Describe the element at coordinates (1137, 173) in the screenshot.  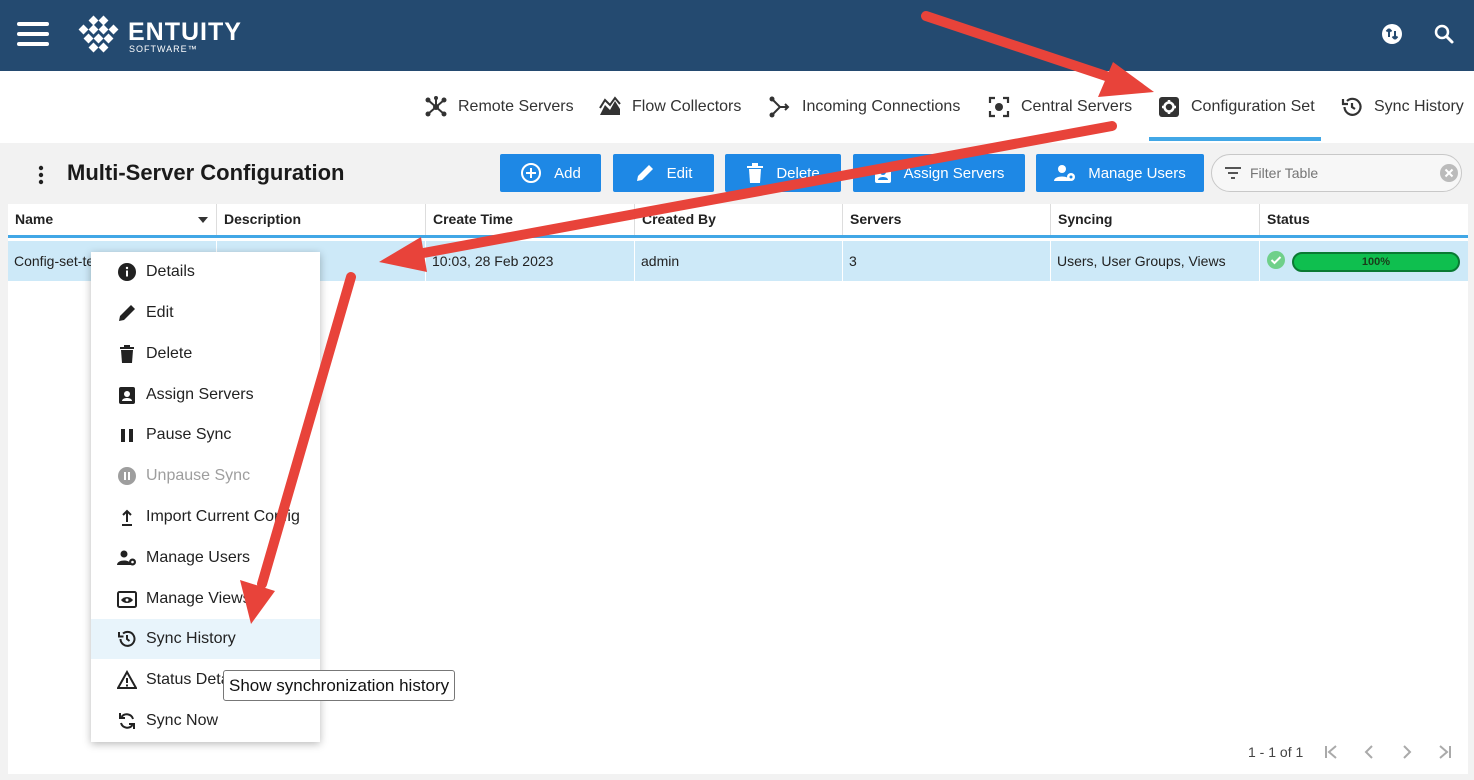
I see `manage-users-button-label: Manage Users` at that location.